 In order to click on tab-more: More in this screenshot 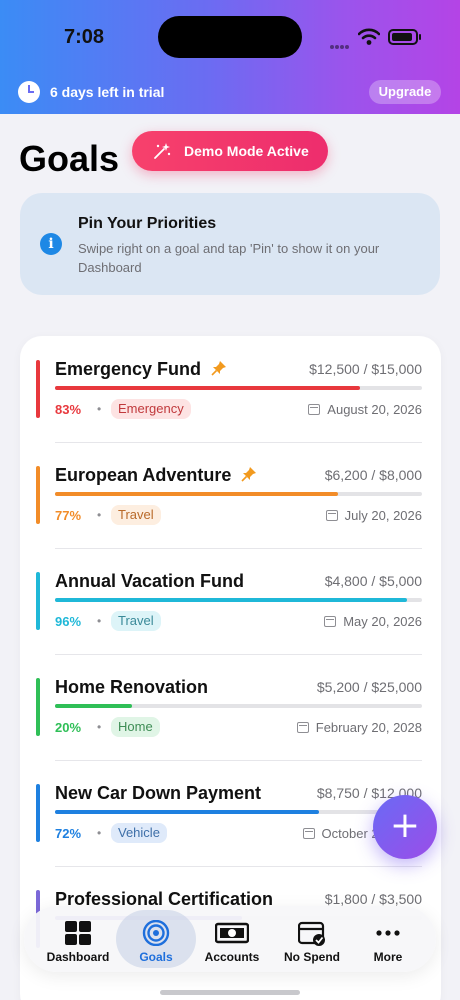, I will do `click(388, 939)`.